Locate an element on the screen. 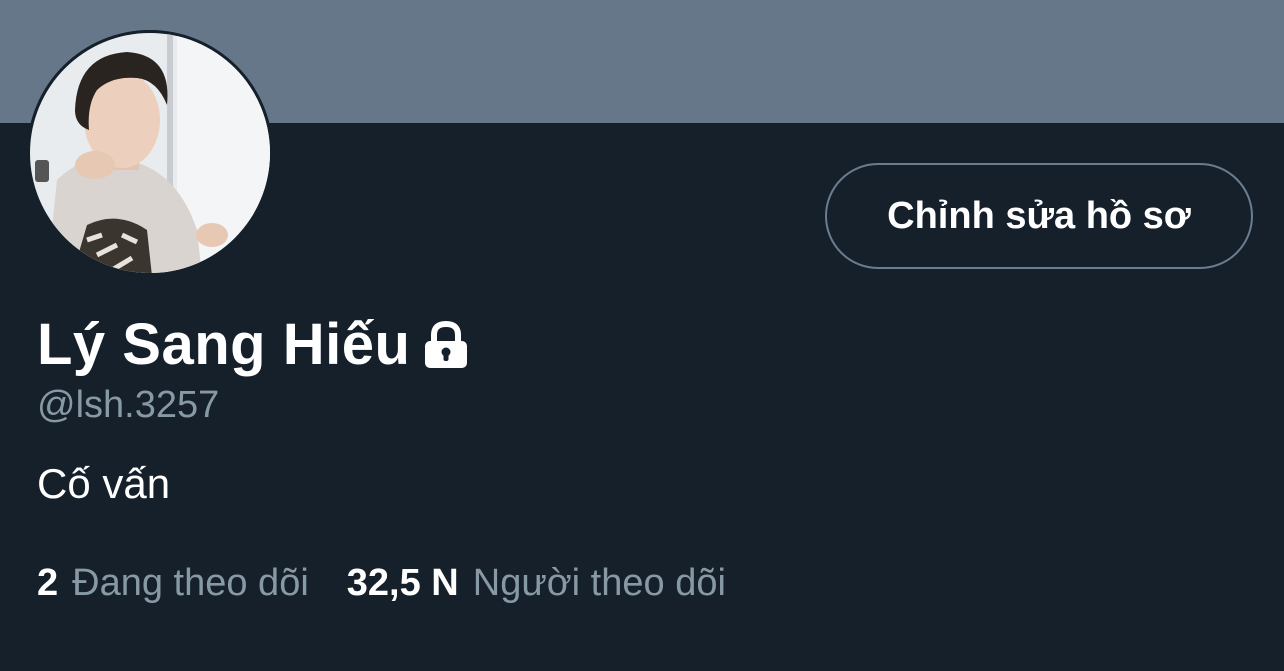 The width and height of the screenshot is (1284, 671). profile-bio: Cố vấn is located at coordinates (104, 483).